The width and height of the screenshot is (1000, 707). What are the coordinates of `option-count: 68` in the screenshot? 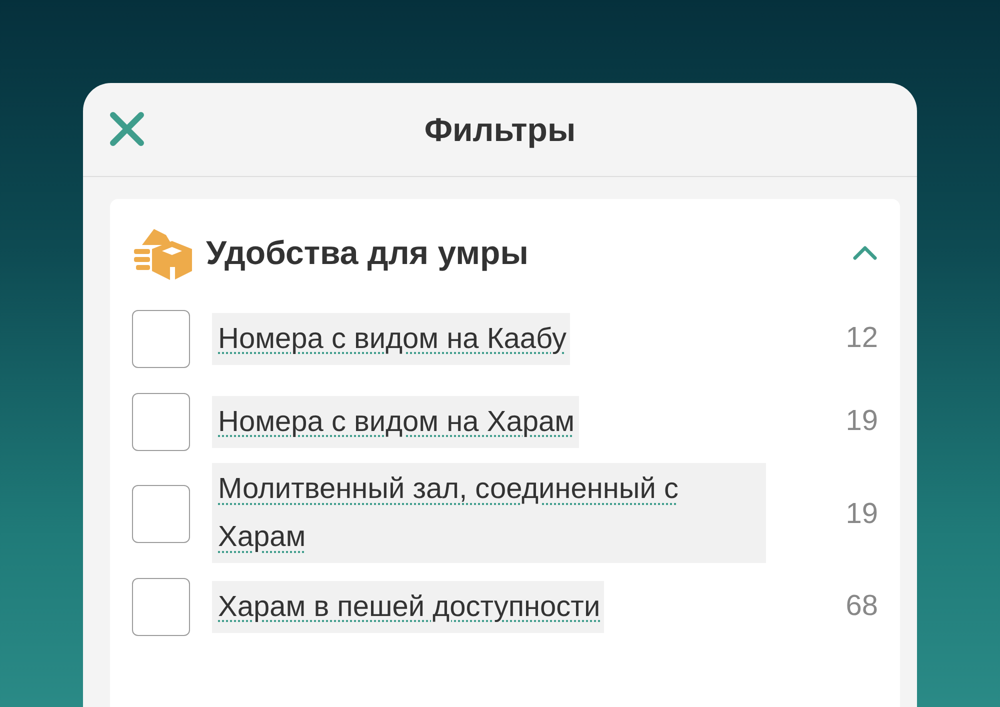 It's located at (862, 606).